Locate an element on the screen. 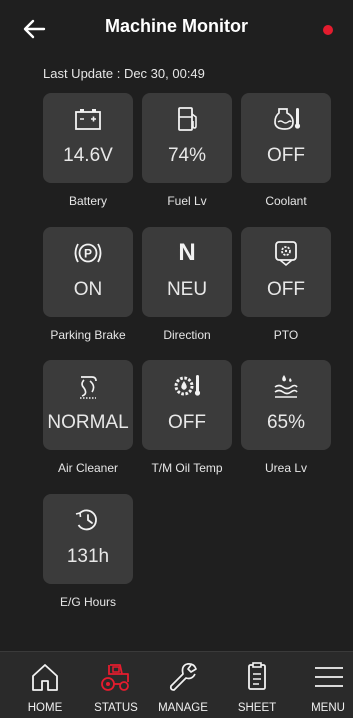 This screenshot has height=718, width=353. battery-icon is located at coordinates (88, 119).